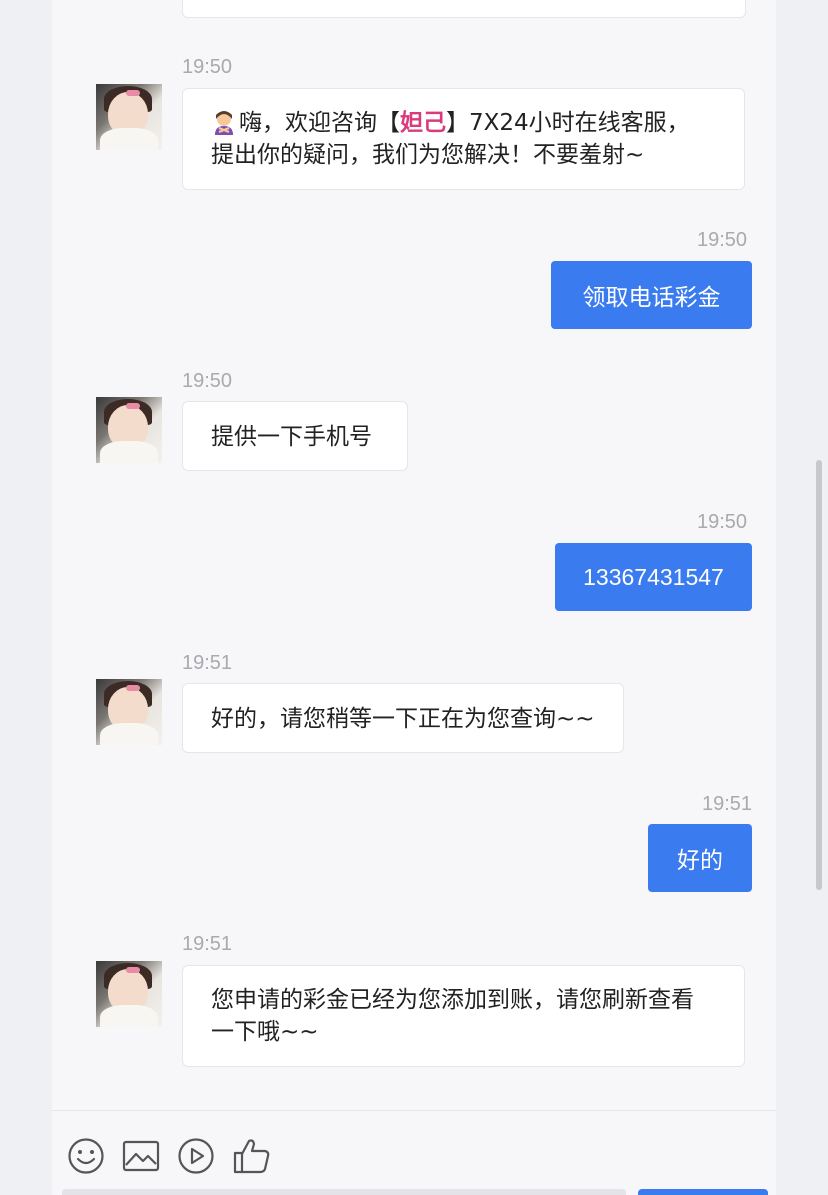 Image resolution: width=828 pixels, height=1195 pixels. I want to click on incoming-message-bubble: 提供一下手机号, so click(295, 436).